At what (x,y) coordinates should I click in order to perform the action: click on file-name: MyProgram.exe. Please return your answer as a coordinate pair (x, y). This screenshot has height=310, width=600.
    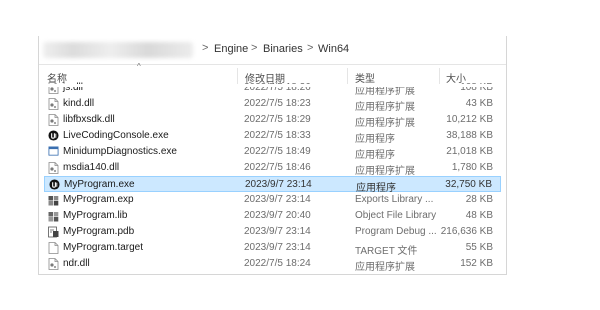
    Looking at the image, I should click on (99, 184).